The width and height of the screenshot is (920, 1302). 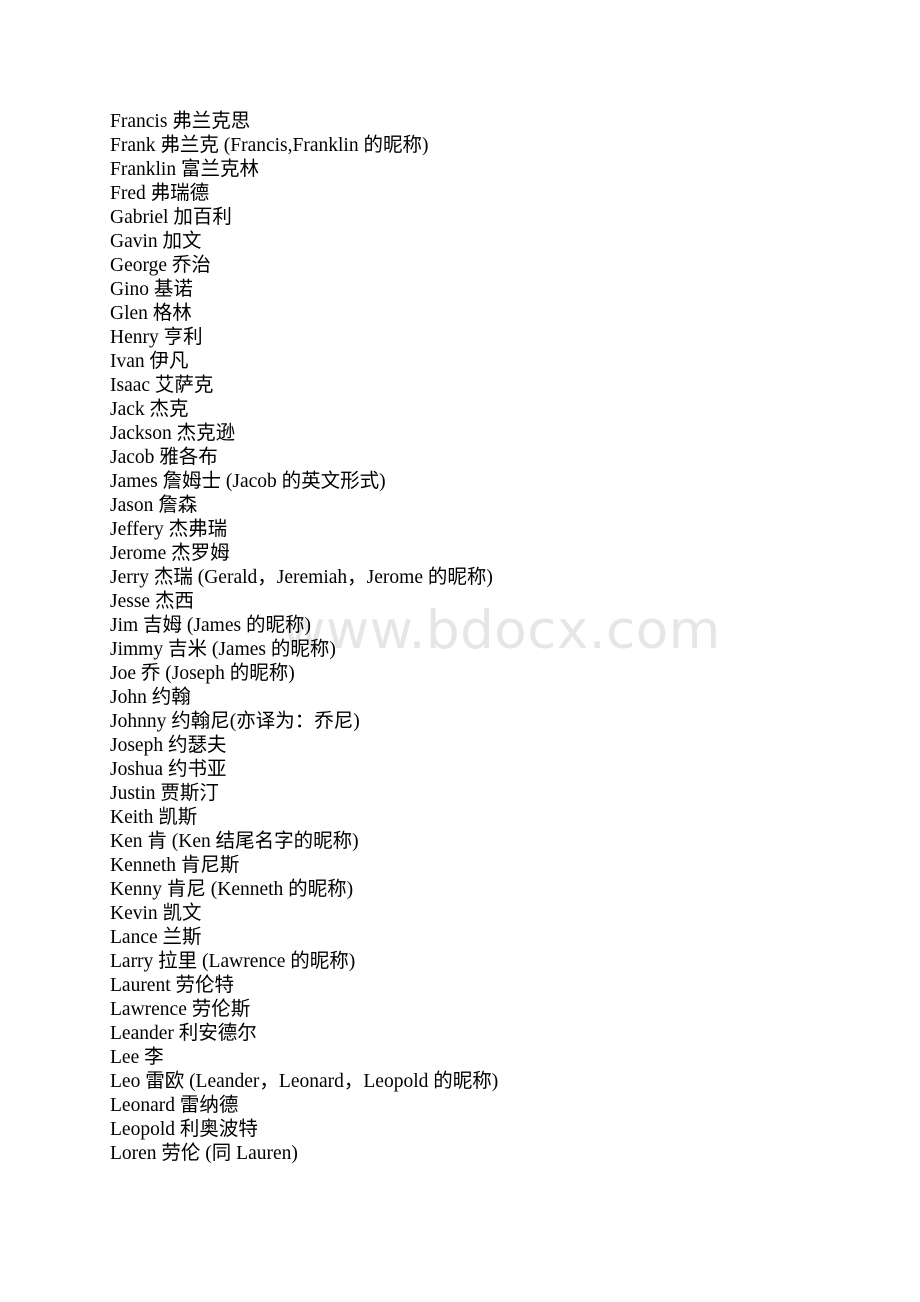 What do you see at coordinates (301, 577) in the screenshot?
I see `name-entry: Jerry 杰瑞 (Gerald，Jeremiah，Jerome 的昵称)` at bounding box center [301, 577].